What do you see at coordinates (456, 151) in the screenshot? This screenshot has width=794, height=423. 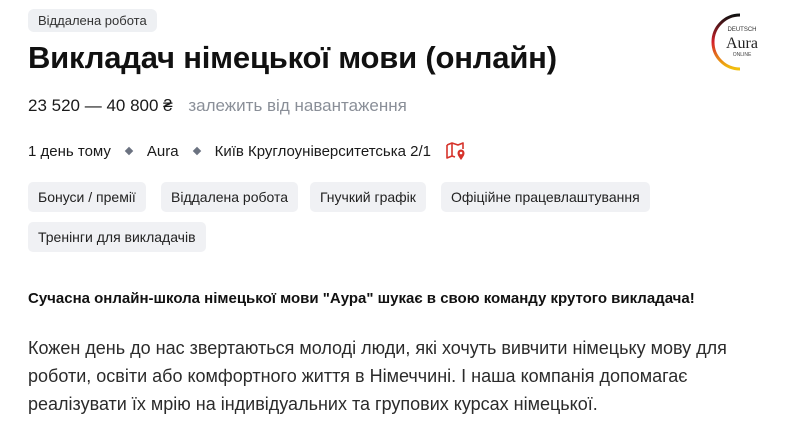 I see `map-pin-icon` at bounding box center [456, 151].